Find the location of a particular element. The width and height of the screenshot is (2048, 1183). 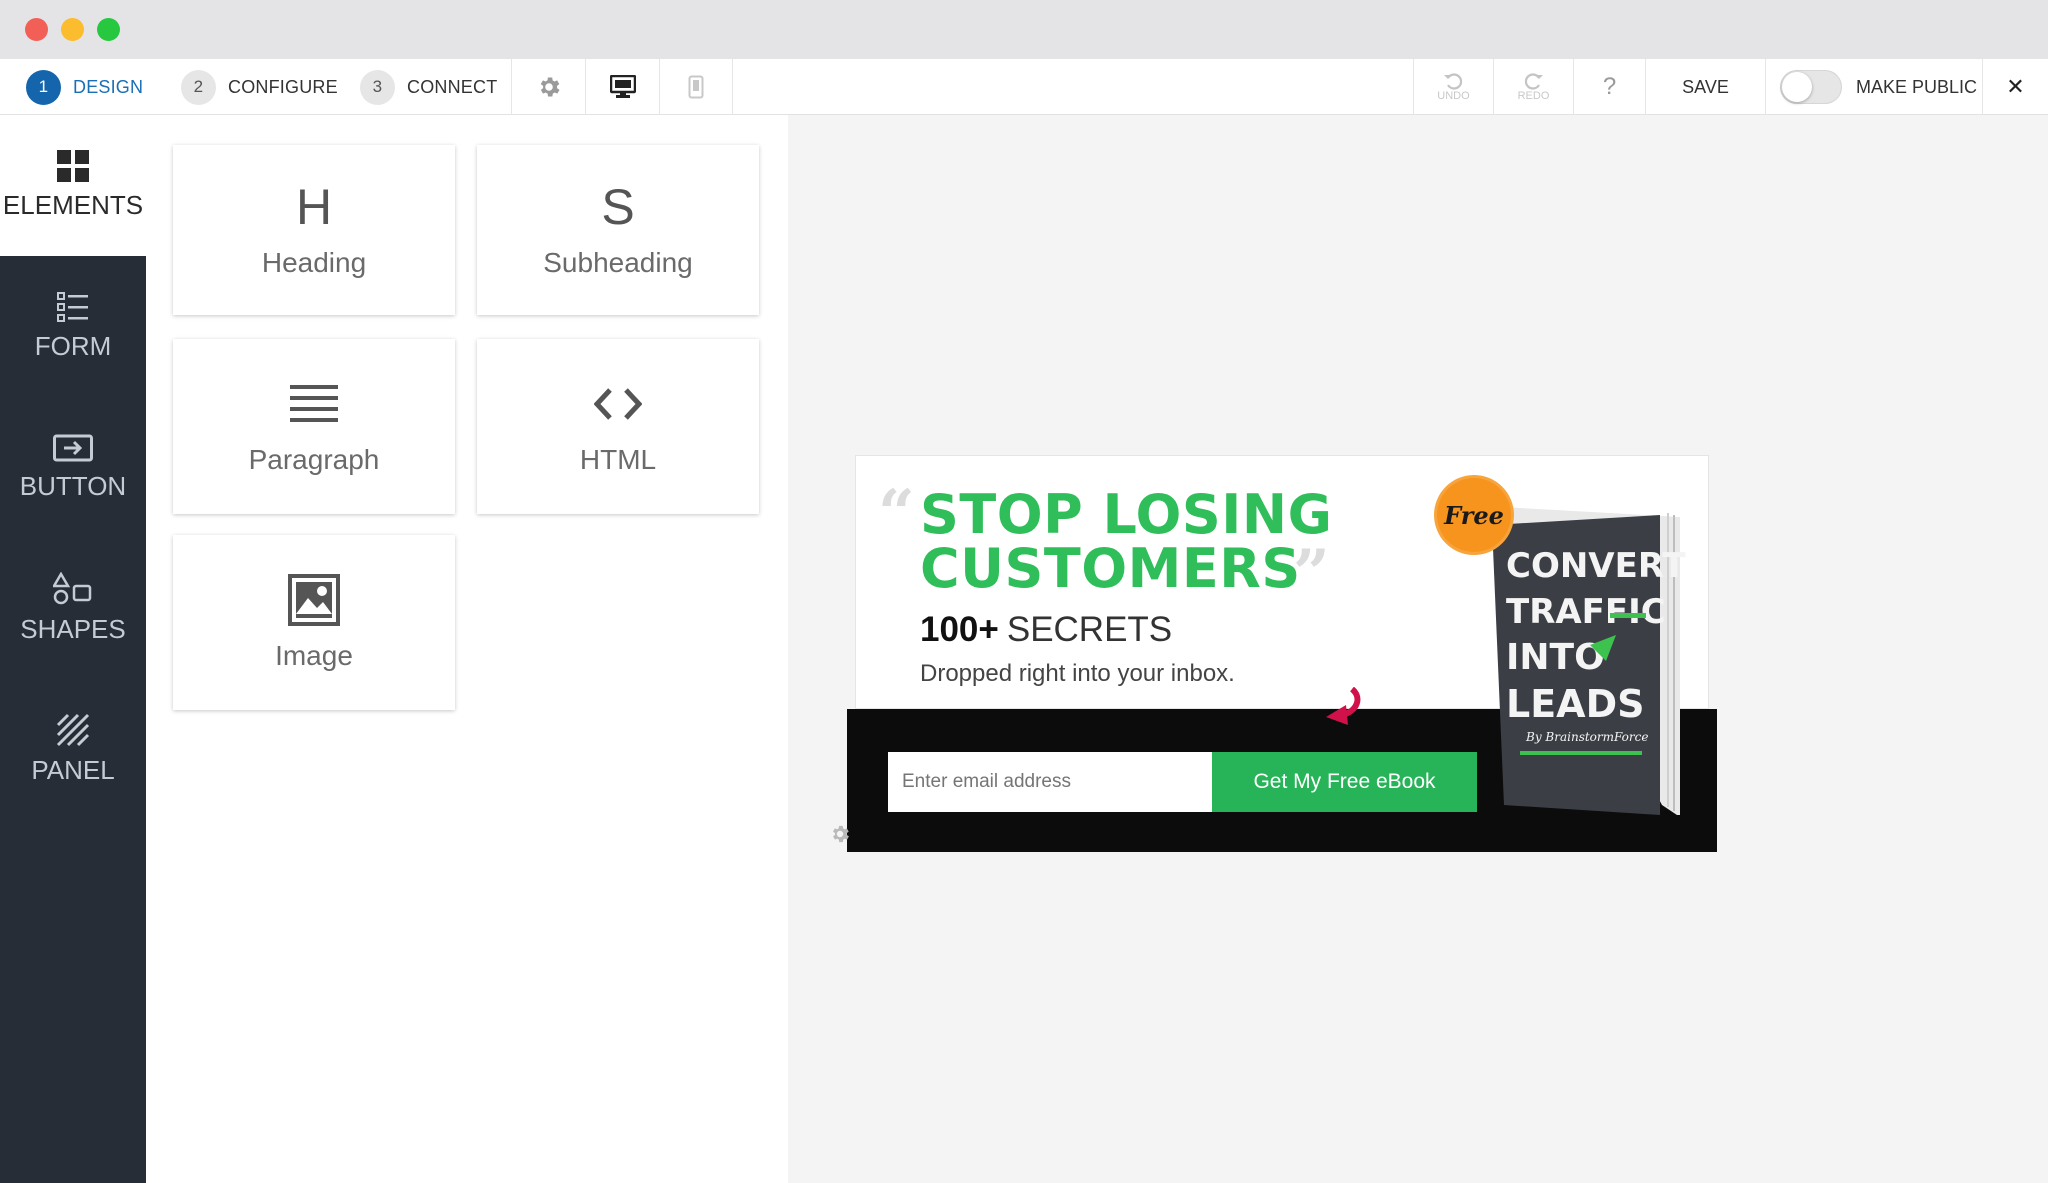

left-sidebar: ELEMENTS FORM BUTTON SHAPES PANEL is located at coordinates (73, 649).